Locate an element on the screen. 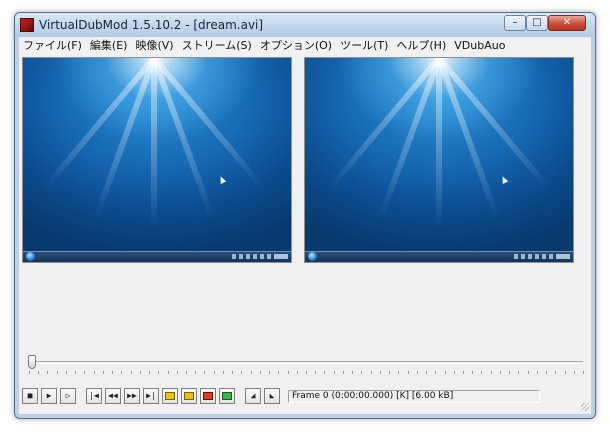  go-end-button: ▶| is located at coordinates (151, 396).